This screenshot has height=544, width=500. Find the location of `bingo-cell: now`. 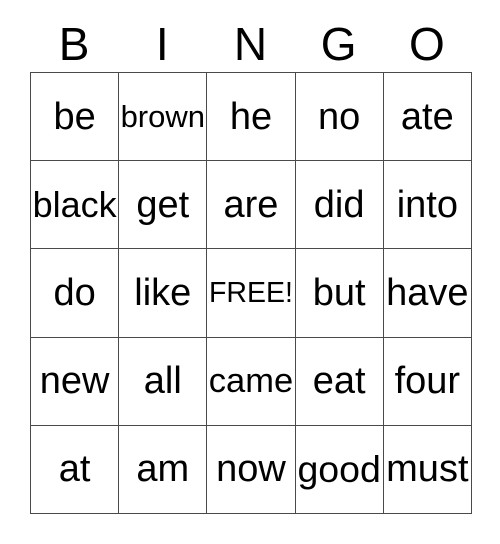

bingo-cell: now is located at coordinates (251, 469).